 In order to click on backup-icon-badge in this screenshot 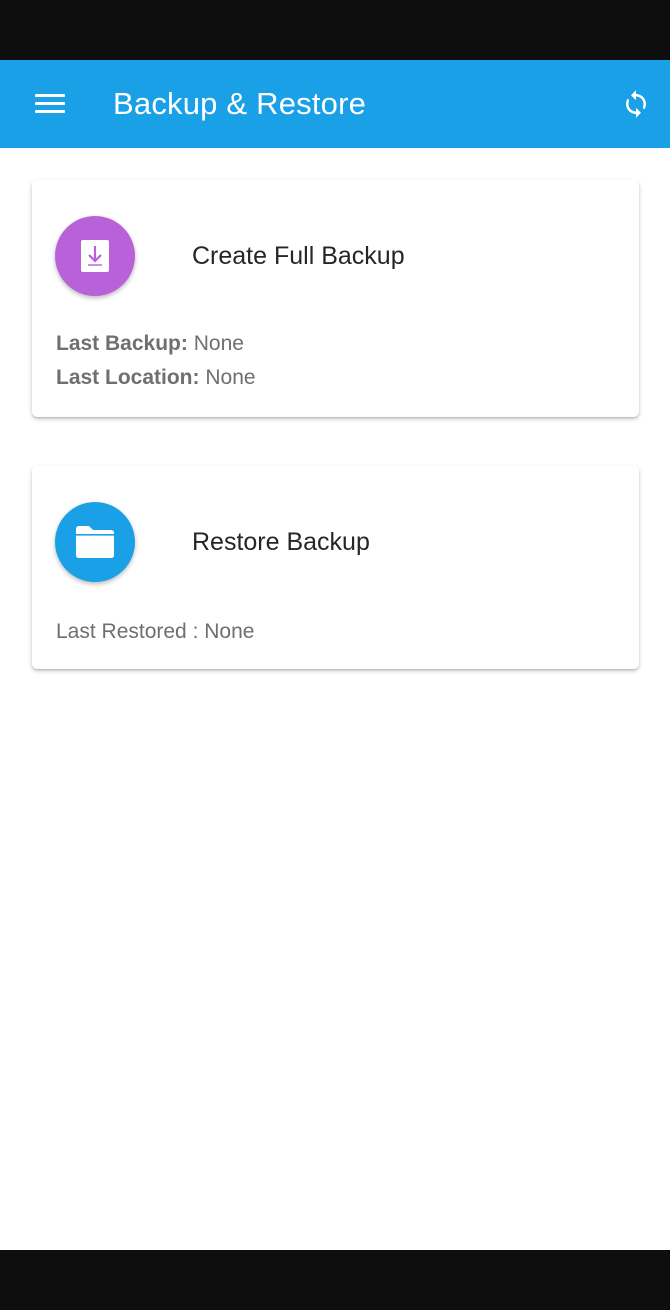, I will do `click(95, 256)`.